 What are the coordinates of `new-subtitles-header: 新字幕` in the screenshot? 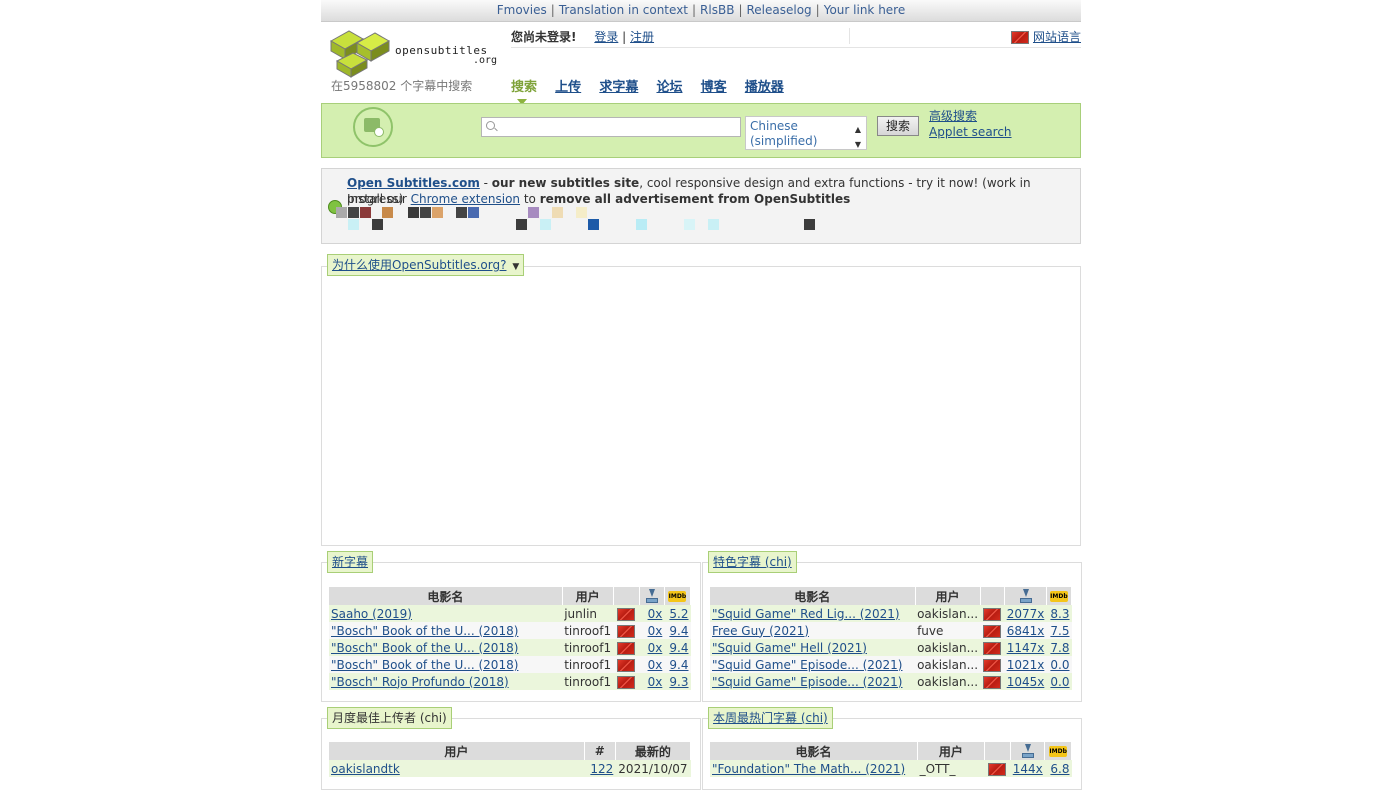 It's located at (350, 562).